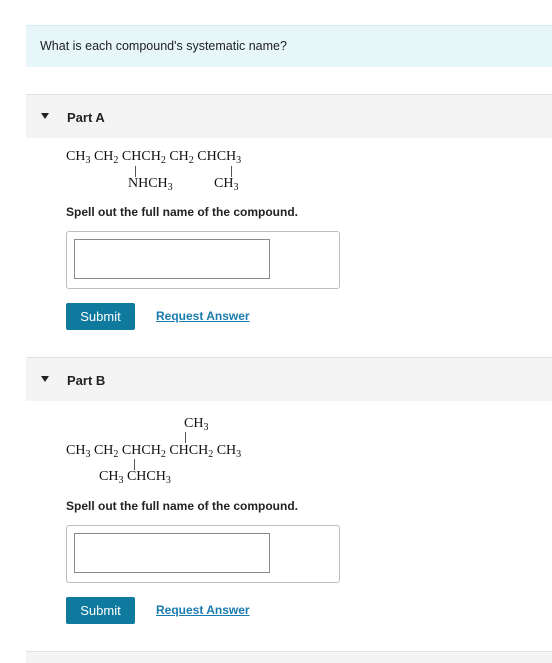 The height and width of the screenshot is (663, 552). What do you see at coordinates (289, 116) in the screenshot?
I see `part-a-header: Part A` at bounding box center [289, 116].